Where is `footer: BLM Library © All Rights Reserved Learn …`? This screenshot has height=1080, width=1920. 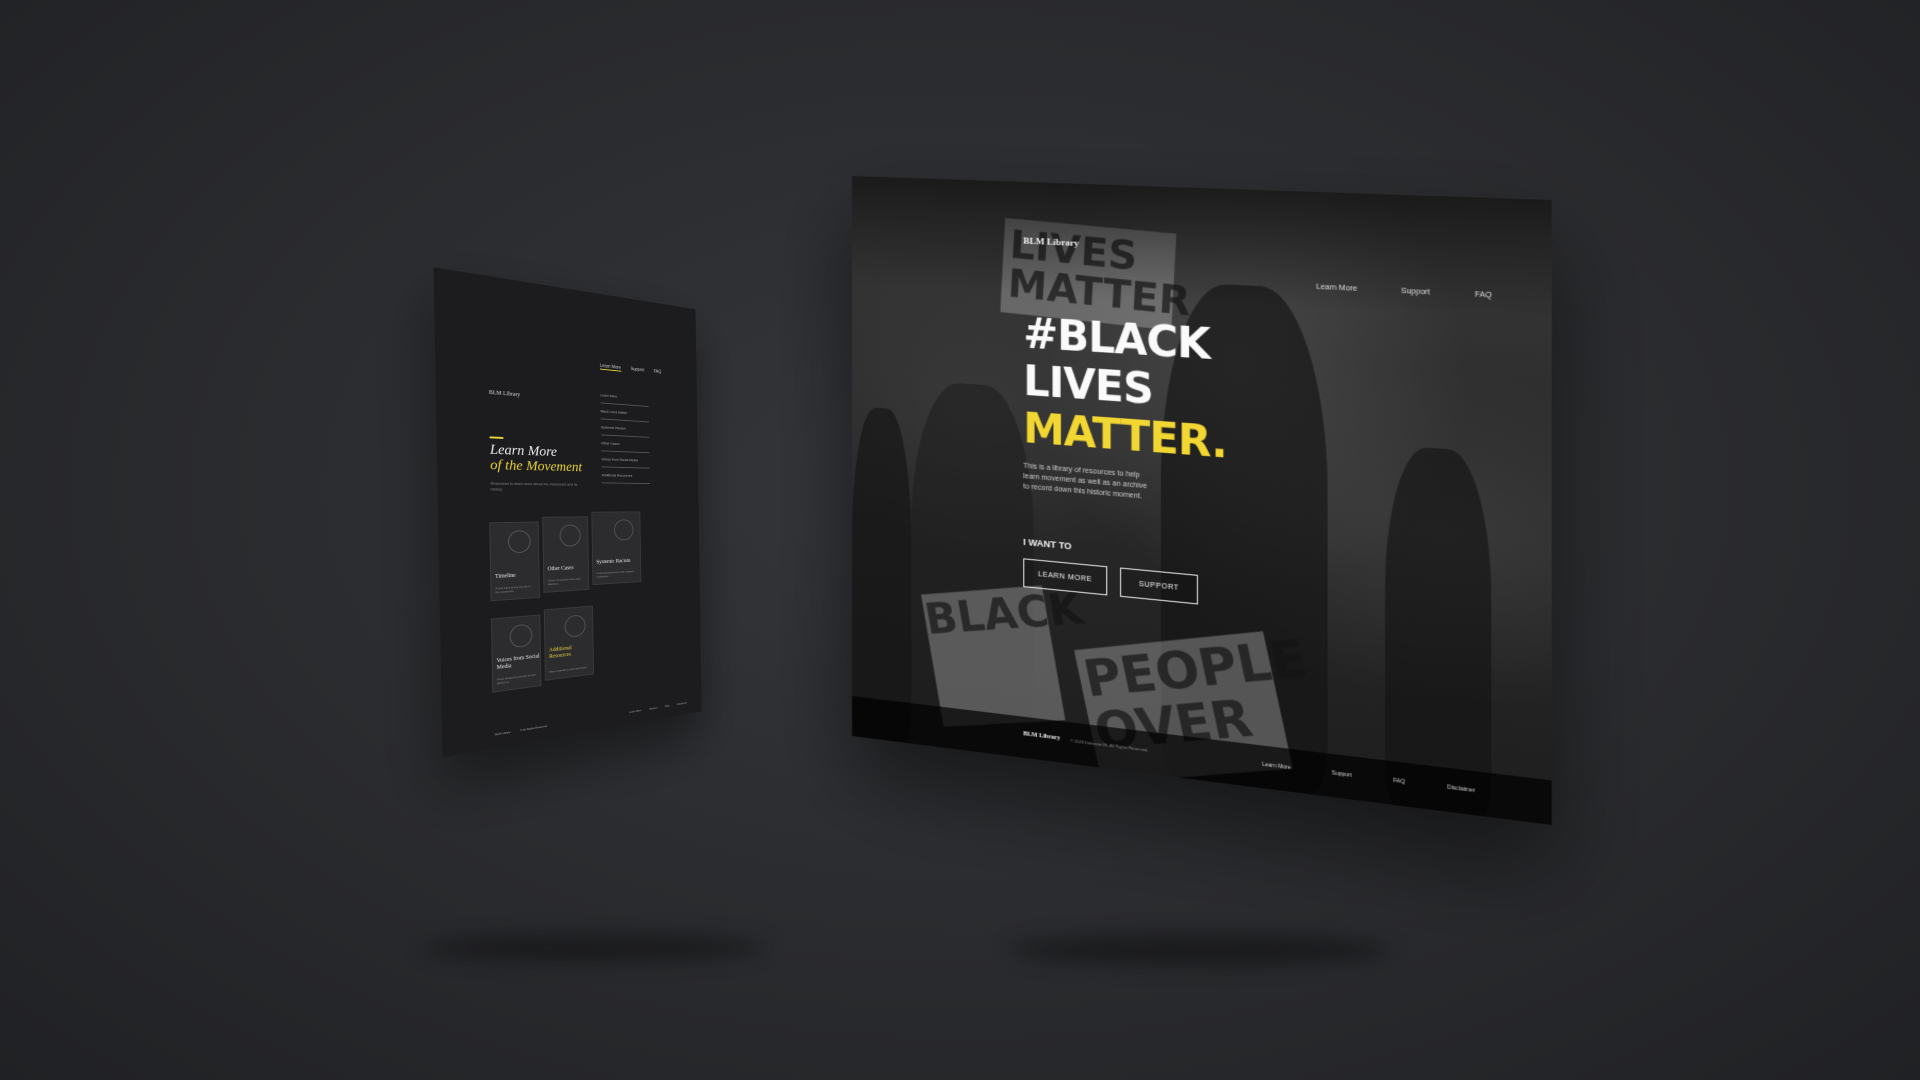
footer: BLM Library © All Rights Reserved Learn … is located at coordinates (591, 719).